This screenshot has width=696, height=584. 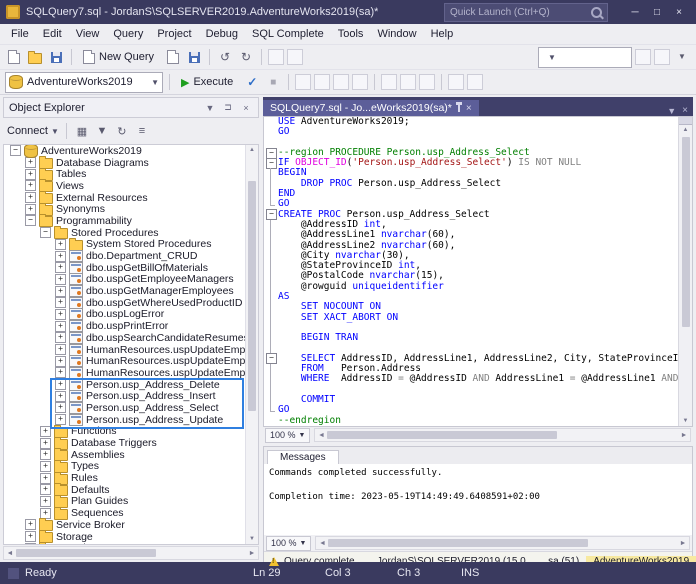 I want to click on tree-item-defaults: + Defaults, so click(x=131, y=490).